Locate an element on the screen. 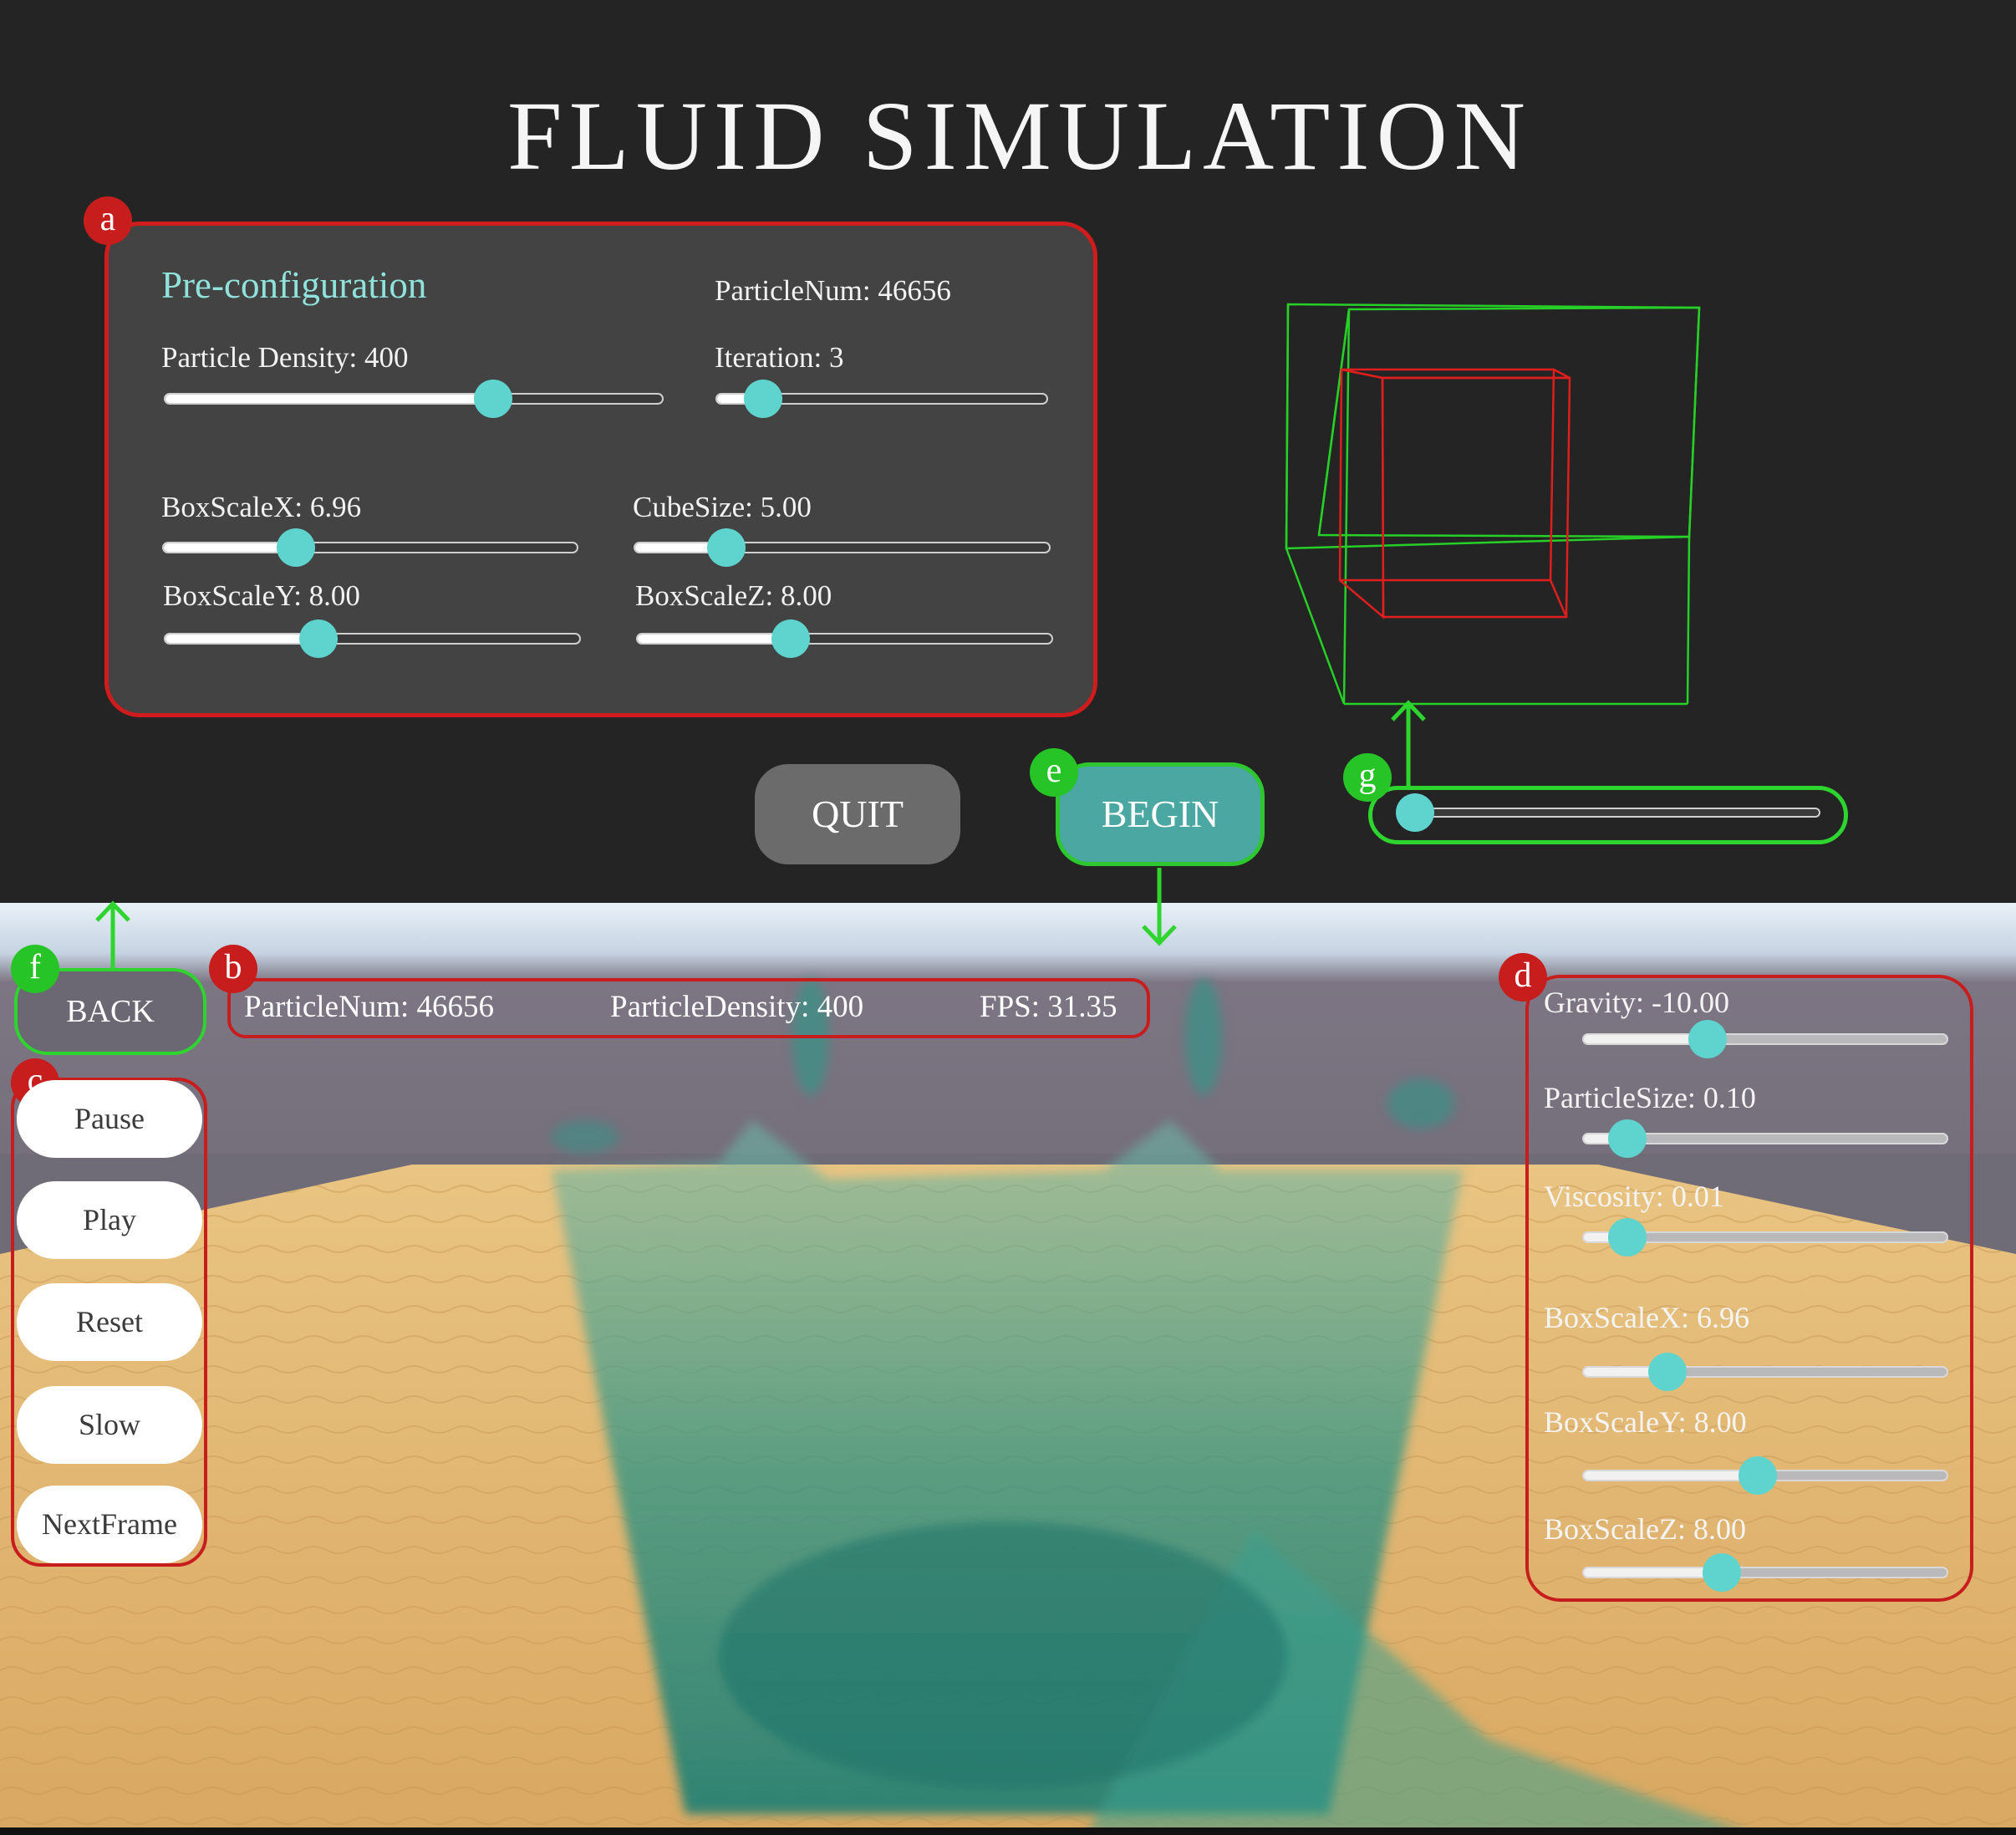 Image resolution: width=2016 pixels, height=1835 pixels. density-slider-handle is located at coordinates (493, 399).